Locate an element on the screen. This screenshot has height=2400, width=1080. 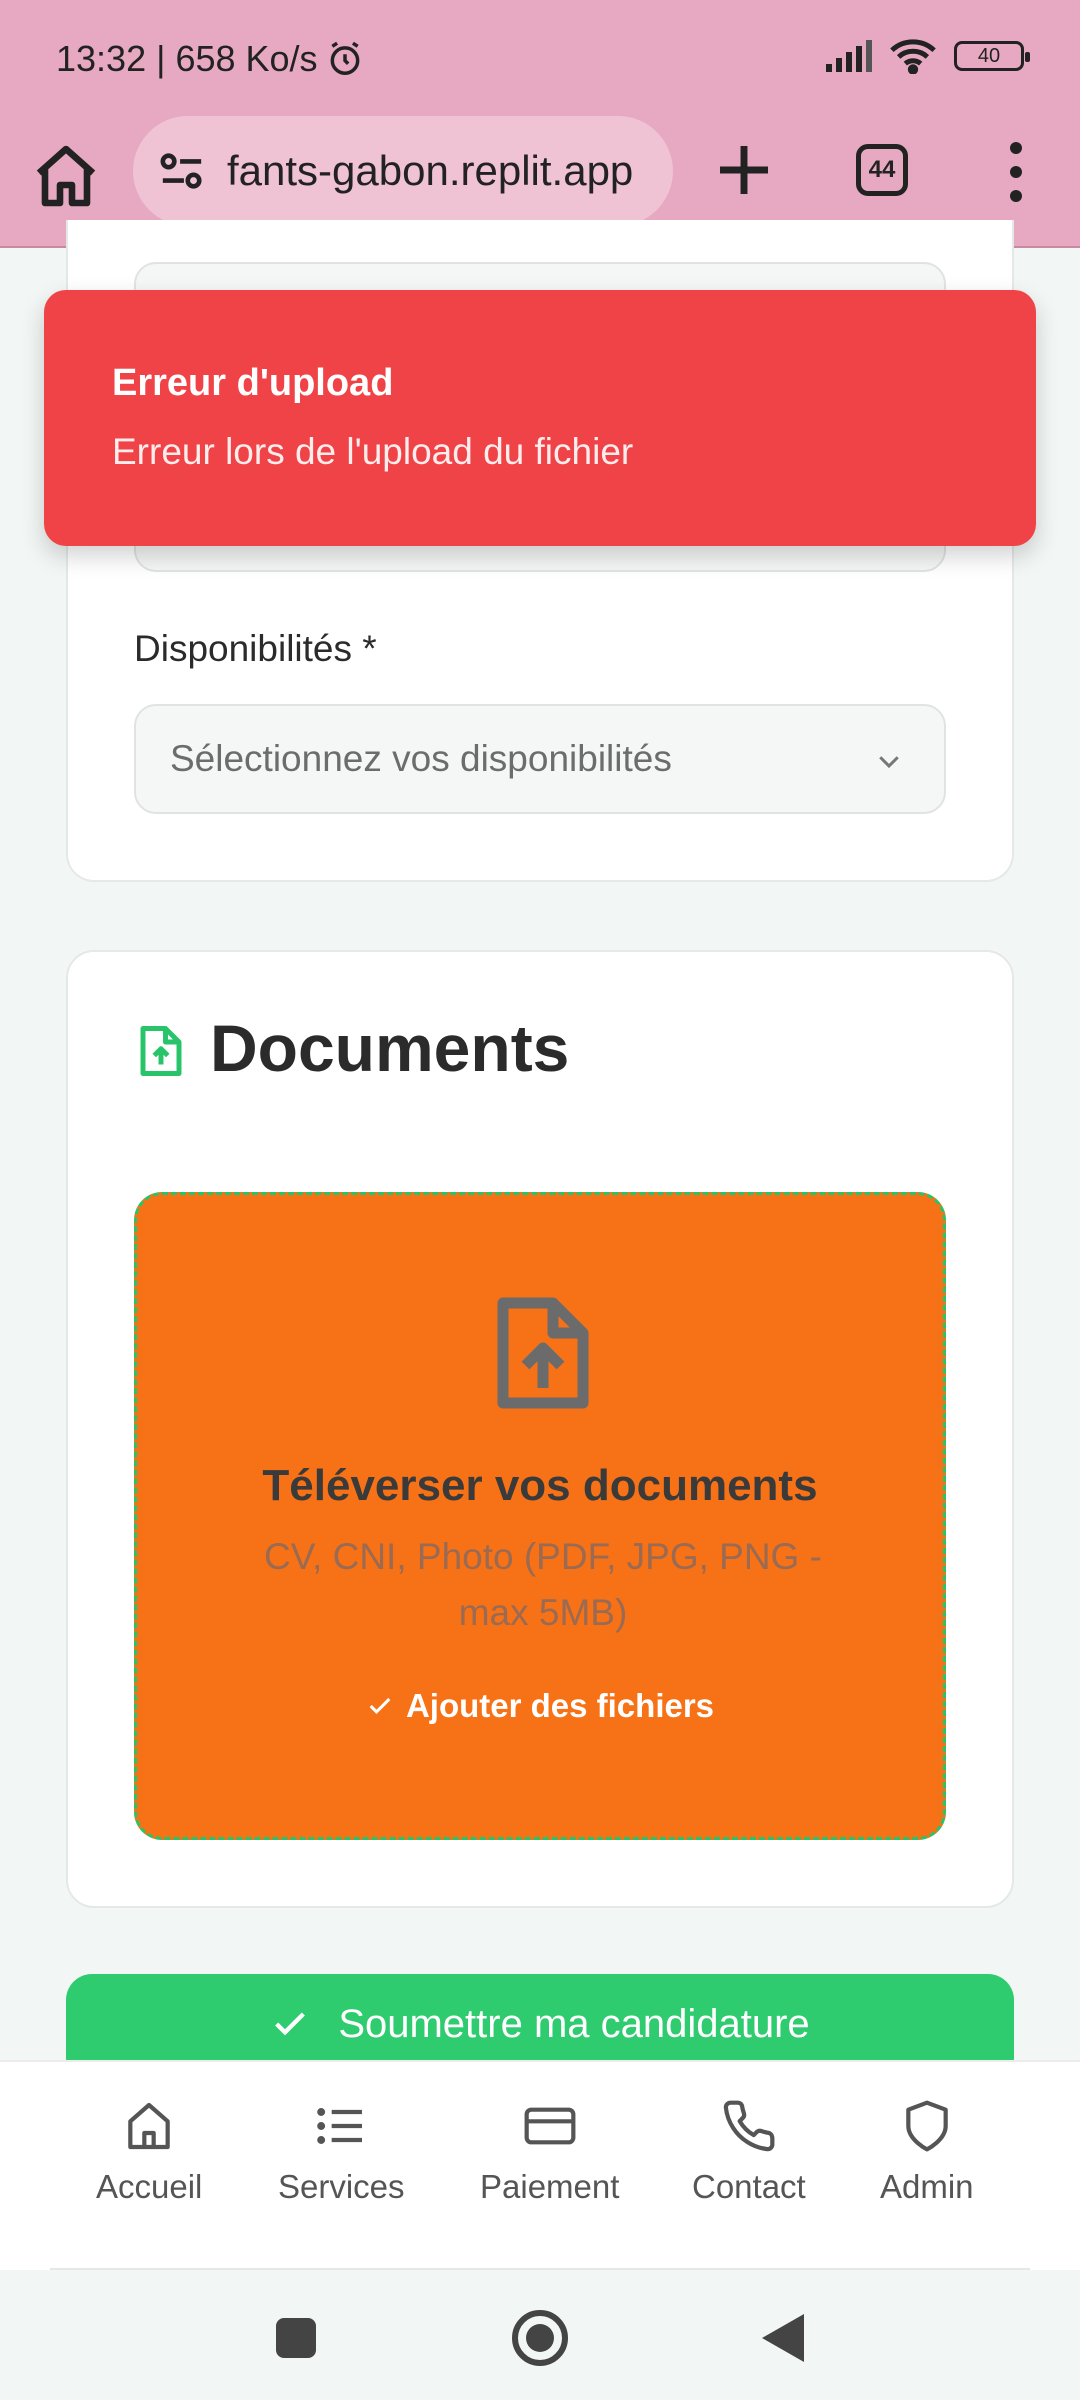
add-files-button: Ajouter des fichiers is located at coordinates (540, 1706).